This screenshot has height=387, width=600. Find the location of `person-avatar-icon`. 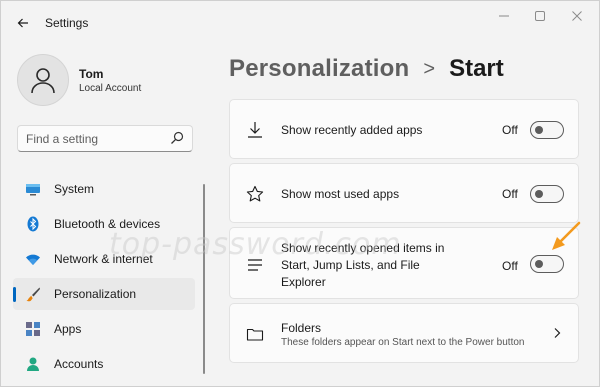

person-avatar-icon is located at coordinates (43, 81).